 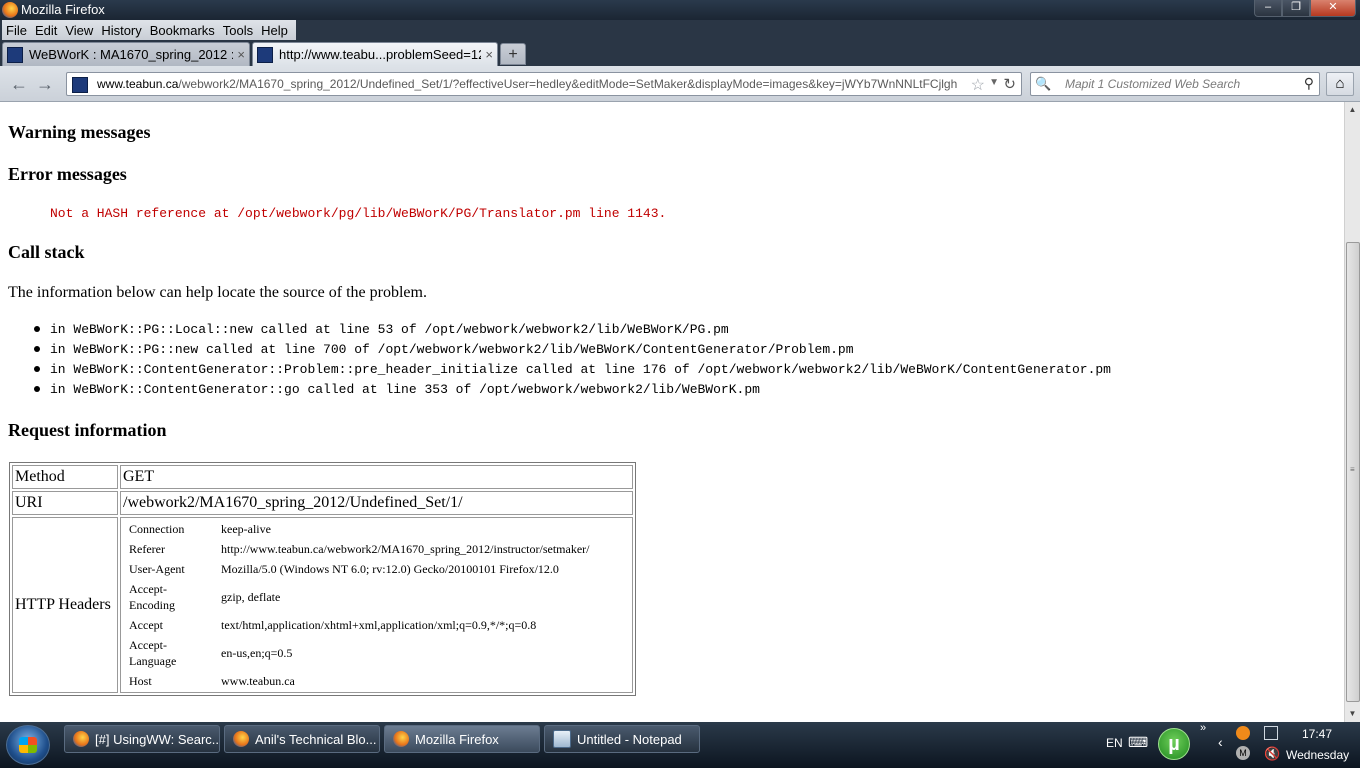 What do you see at coordinates (1317, 755) in the screenshot?
I see `clock-day: Wednesday` at bounding box center [1317, 755].